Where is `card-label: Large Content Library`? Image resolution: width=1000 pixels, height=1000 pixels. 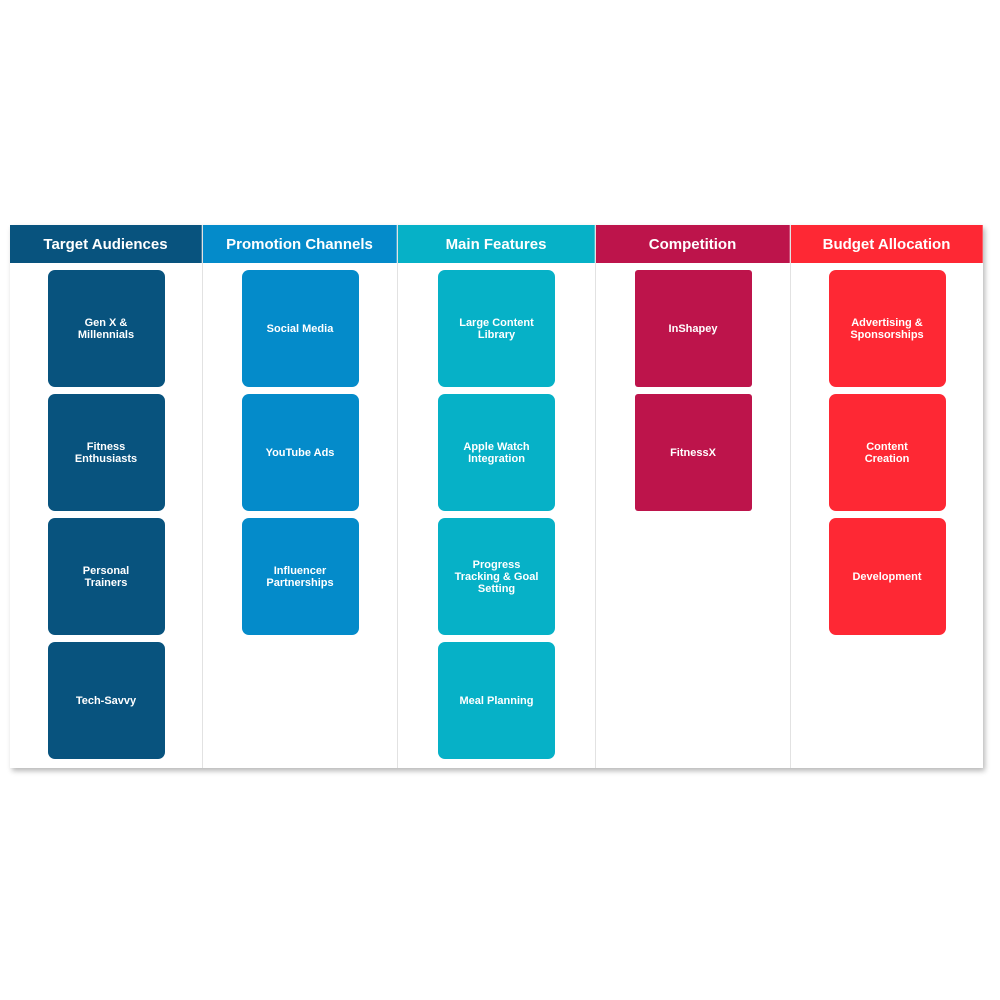 card-label: Large Content Library is located at coordinates (496, 328).